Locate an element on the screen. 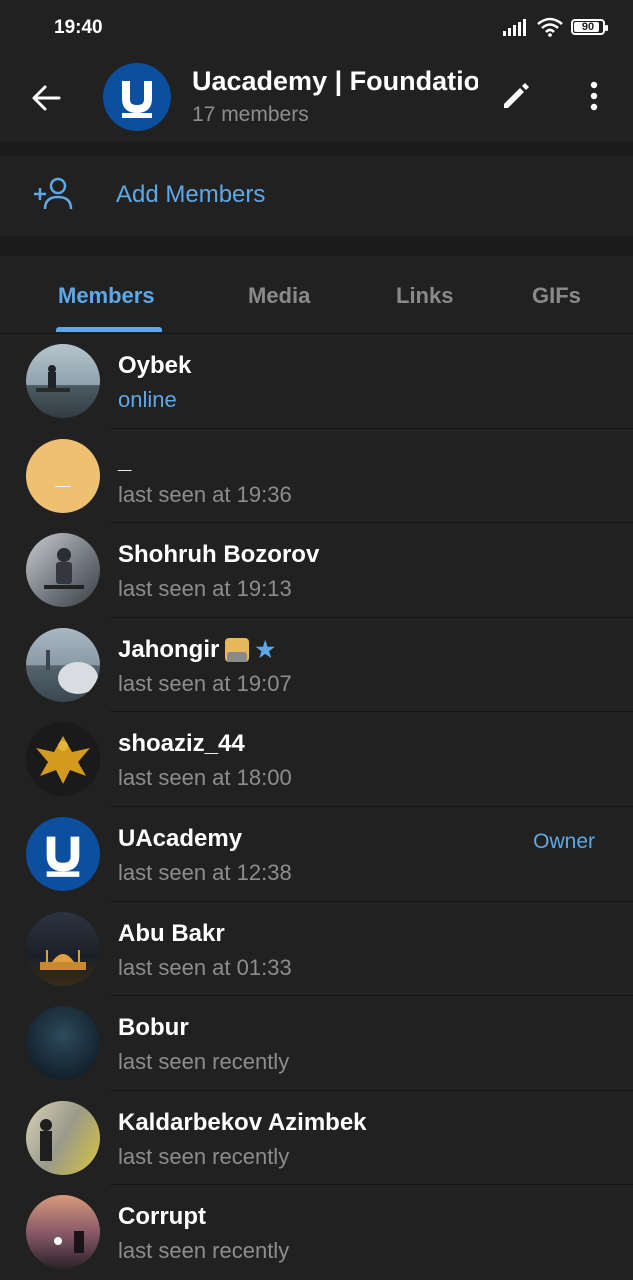 Image resolution: width=633 pixels, height=1280 pixels. battery-level: 90 is located at coordinates (588, 27).